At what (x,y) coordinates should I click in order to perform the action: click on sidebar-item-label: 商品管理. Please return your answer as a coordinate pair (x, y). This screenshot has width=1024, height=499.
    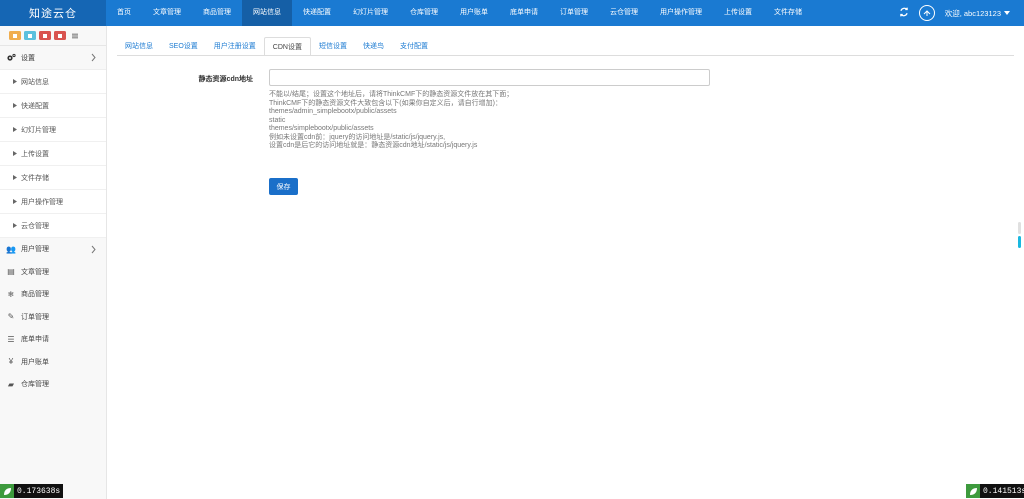
    Looking at the image, I should click on (35, 295).